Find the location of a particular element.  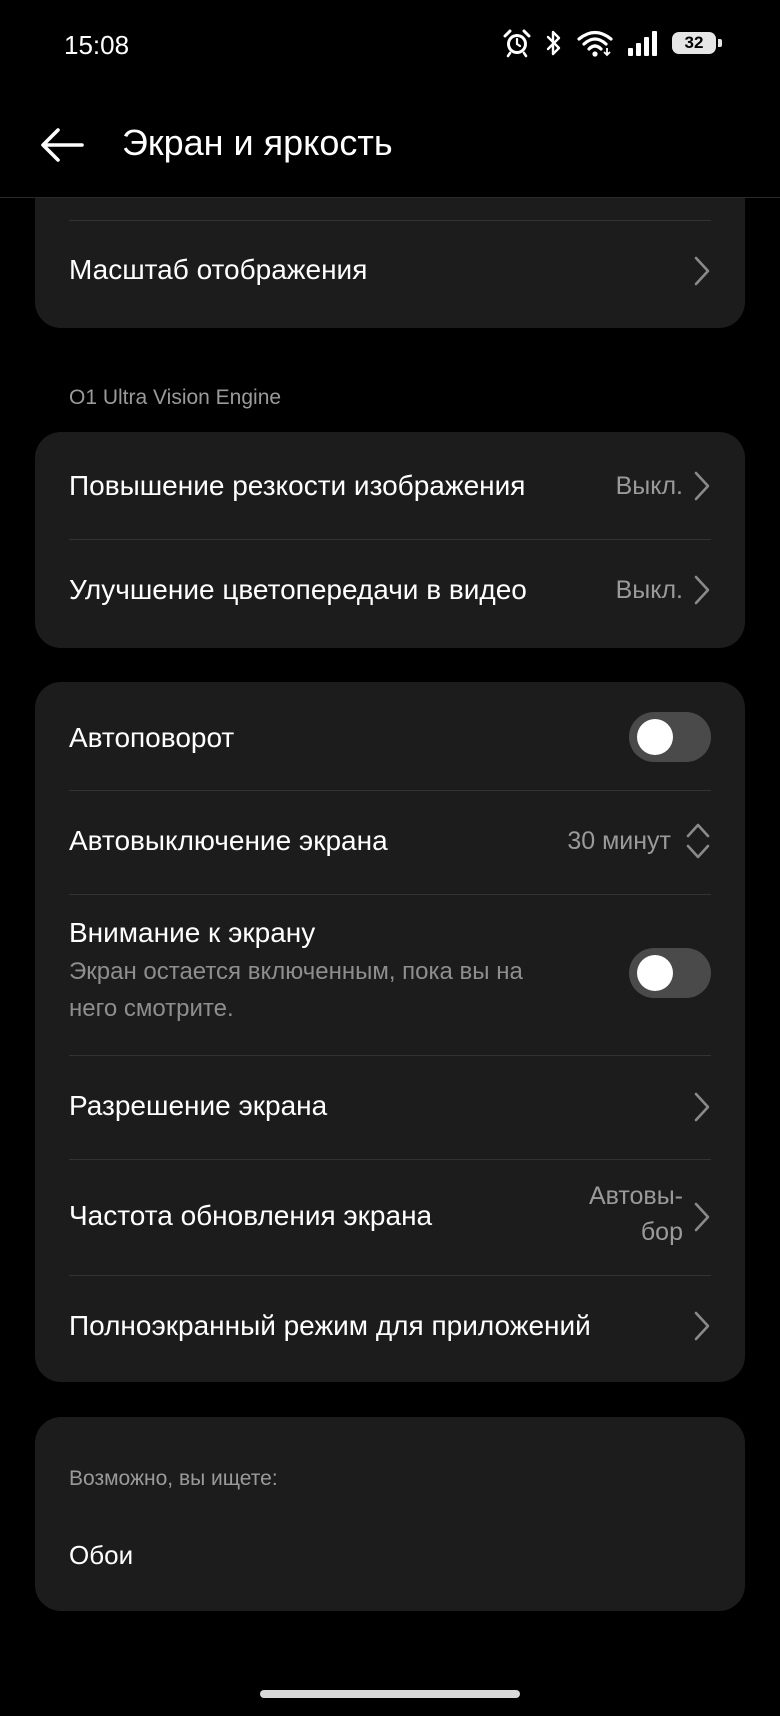

back-button is located at coordinates (62, 145).